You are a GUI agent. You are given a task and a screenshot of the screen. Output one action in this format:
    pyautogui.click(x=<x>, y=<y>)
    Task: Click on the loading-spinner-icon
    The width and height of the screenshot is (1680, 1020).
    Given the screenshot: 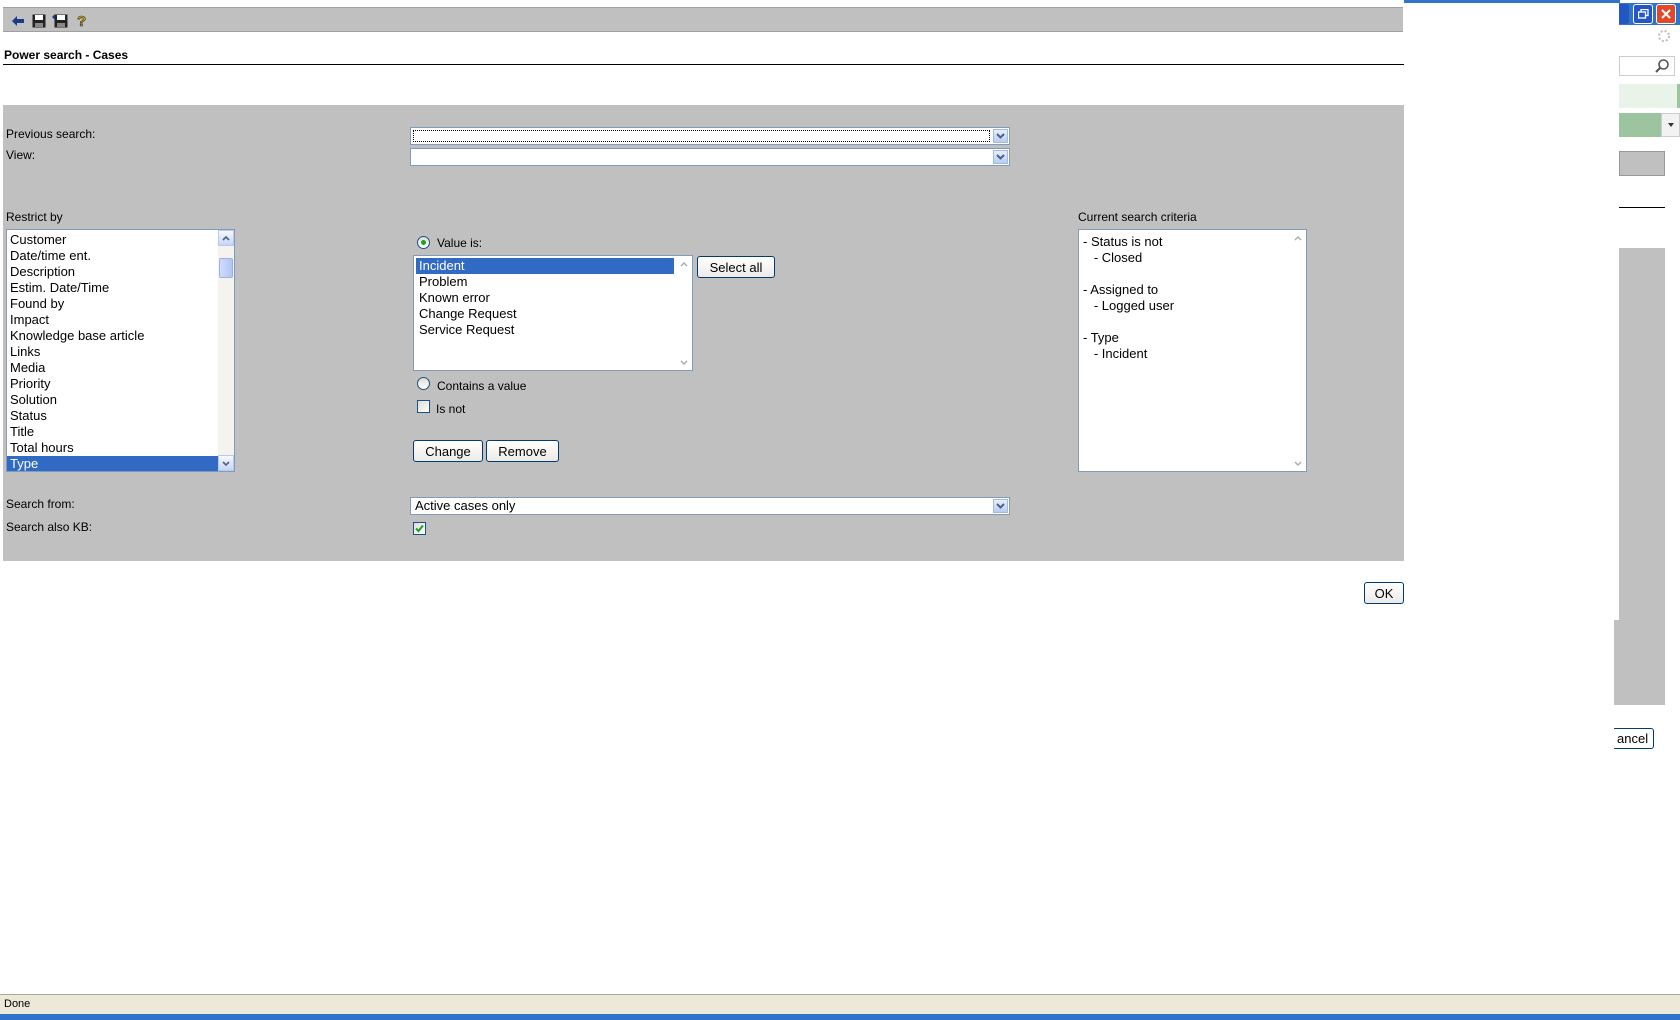 What is the action you would take?
    pyautogui.click(x=1664, y=36)
    